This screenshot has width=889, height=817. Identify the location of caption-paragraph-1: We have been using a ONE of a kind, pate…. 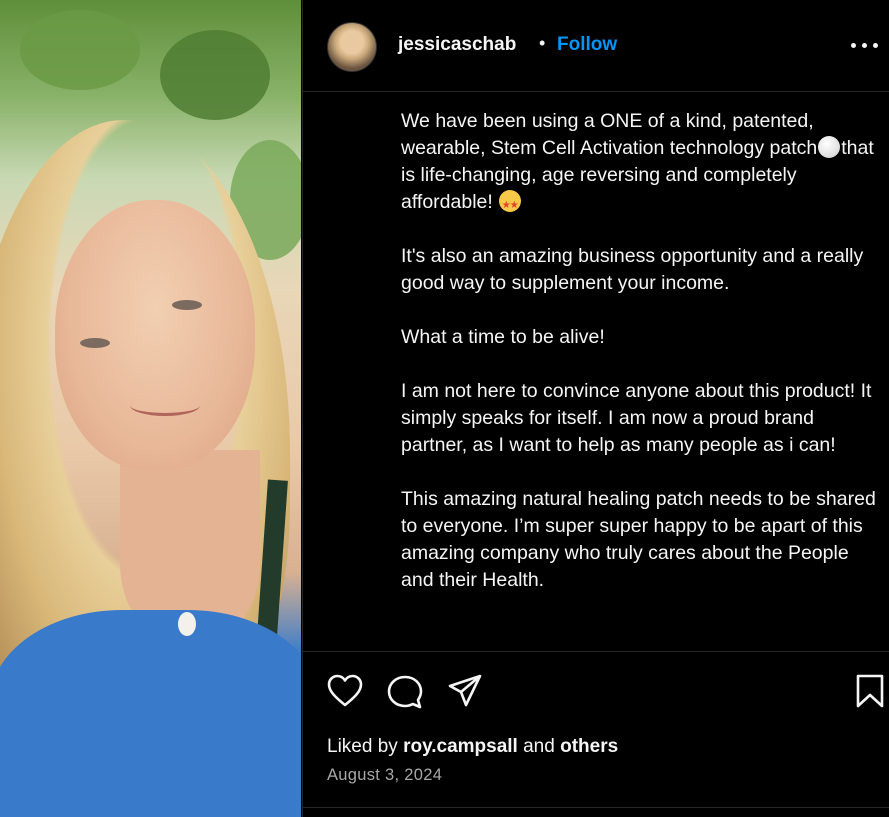
(638, 163).